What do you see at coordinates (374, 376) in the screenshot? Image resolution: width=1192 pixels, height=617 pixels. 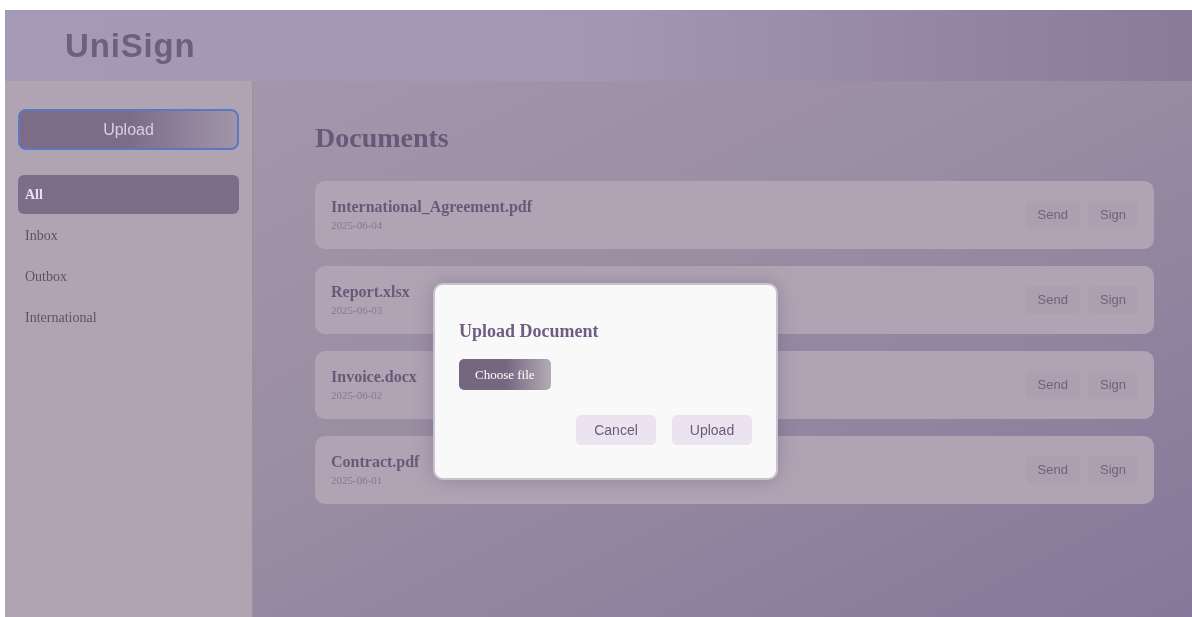 I see `document-name: Invoice.docx` at bounding box center [374, 376].